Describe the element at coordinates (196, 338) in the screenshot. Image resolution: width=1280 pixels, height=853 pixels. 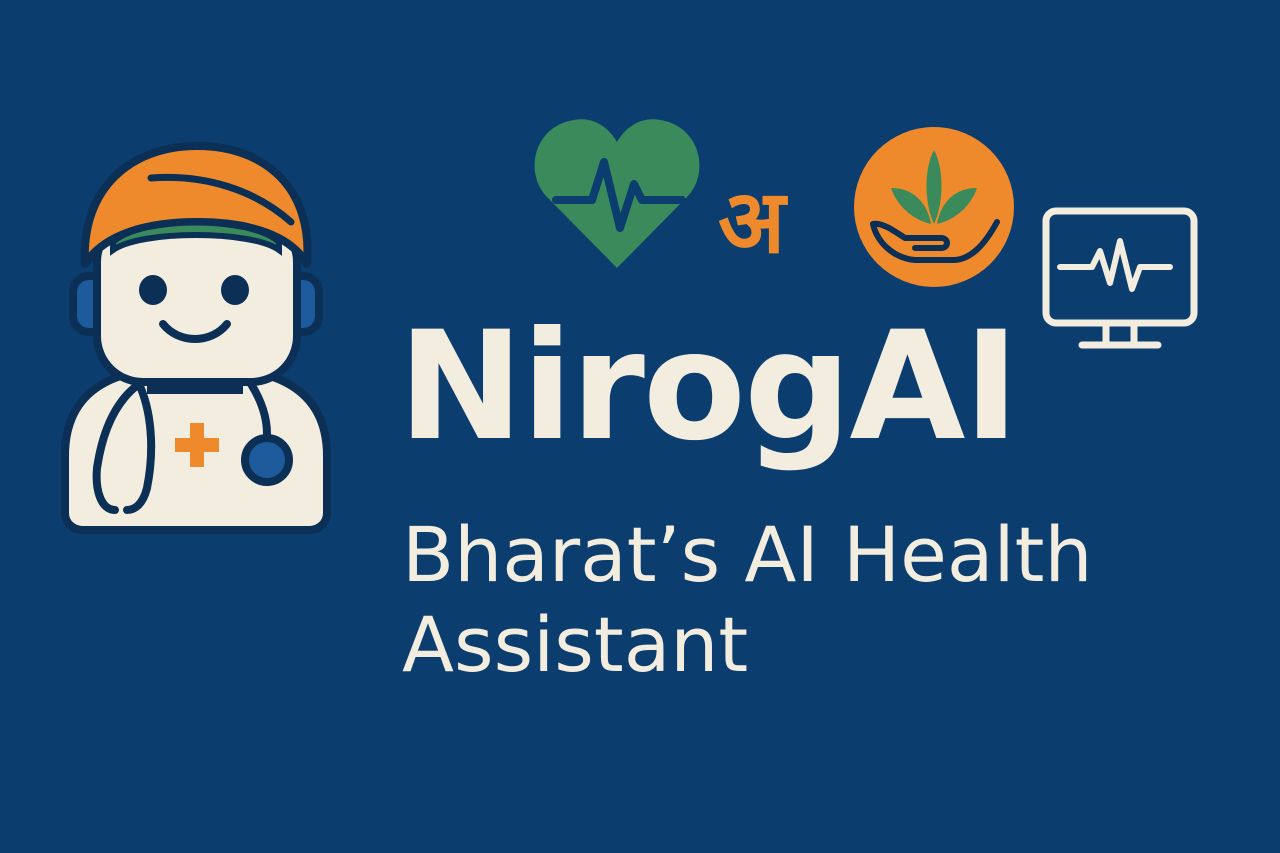
I see `doctor-robot-icon` at that location.